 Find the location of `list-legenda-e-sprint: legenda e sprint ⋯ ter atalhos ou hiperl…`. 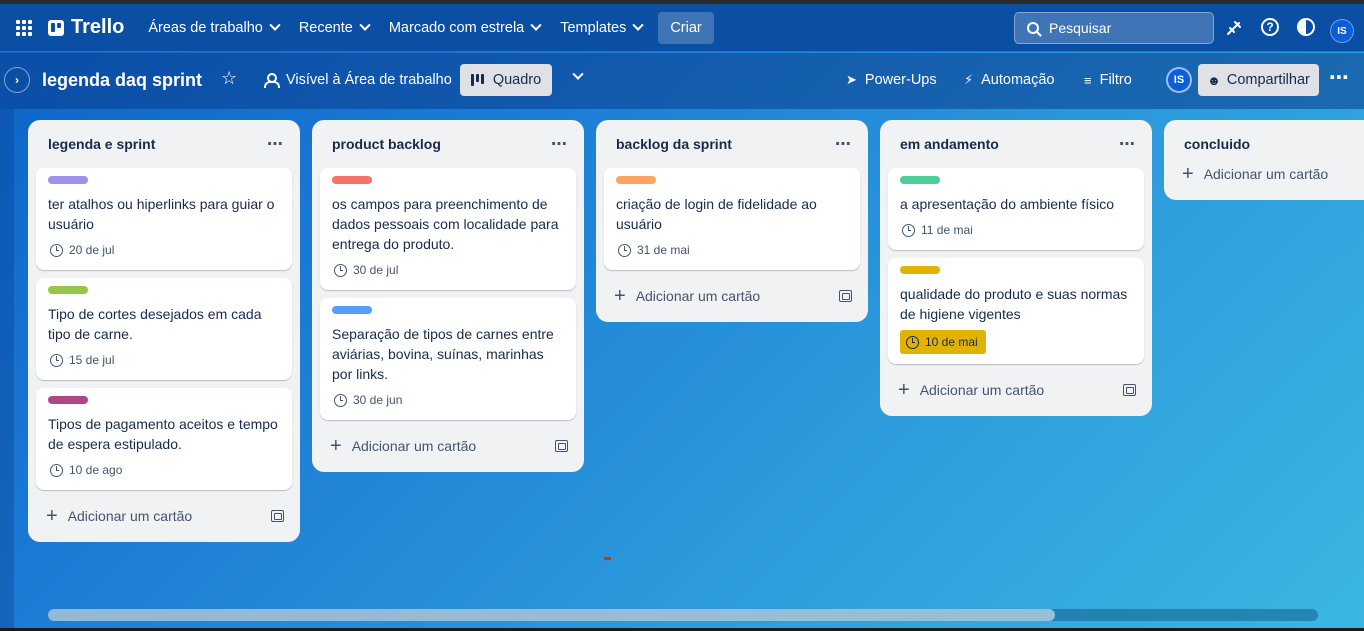

list-legenda-e-sprint: legenda e sprint ⋯ ter atalhos ou hiperl… is located at coordinates (164, 331).